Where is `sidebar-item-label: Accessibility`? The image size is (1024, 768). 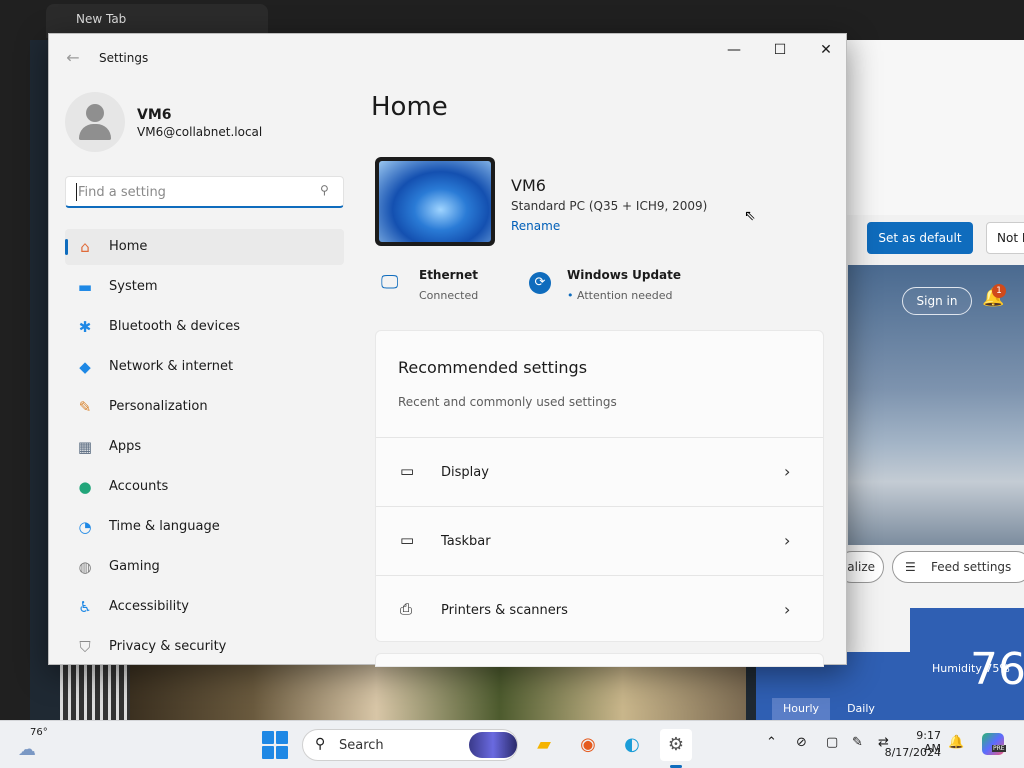 sidebar-item-label: Accessibility is located at coordinates (149, 606).